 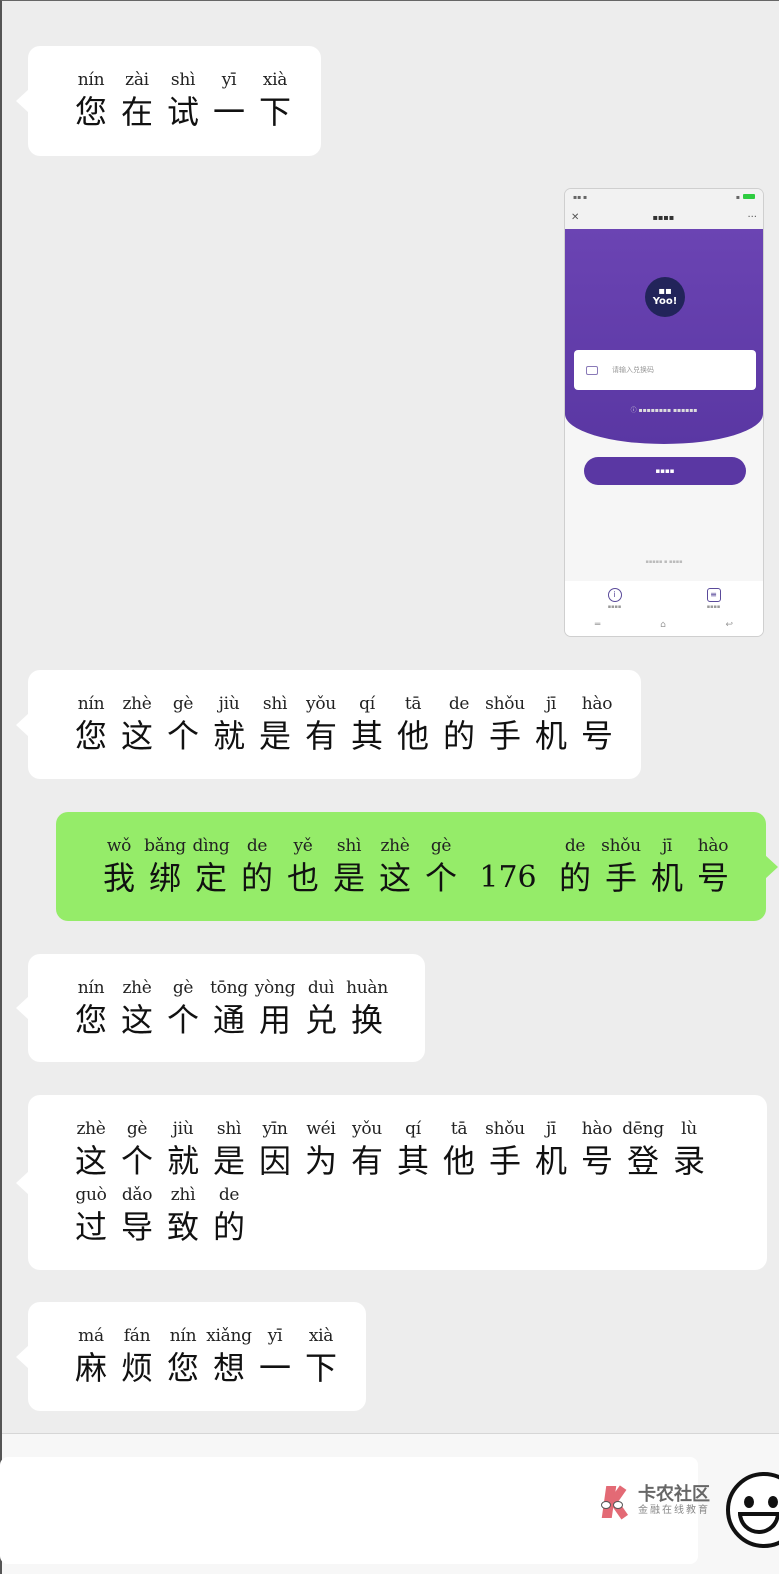 What do you see at coordinates (580, 197) in the screenshot?
I see `thumb-signal-icon: ▪▪ ▪` at bounding box center [580, 197].